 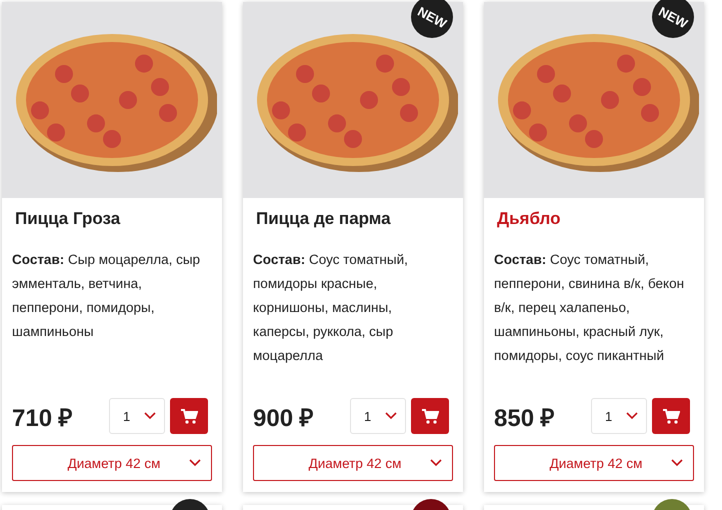 What do you see at coordinates (112, 219) in the screenshot?
I see `product-title: Пицца Гроза` at bounding box center [112, 219].